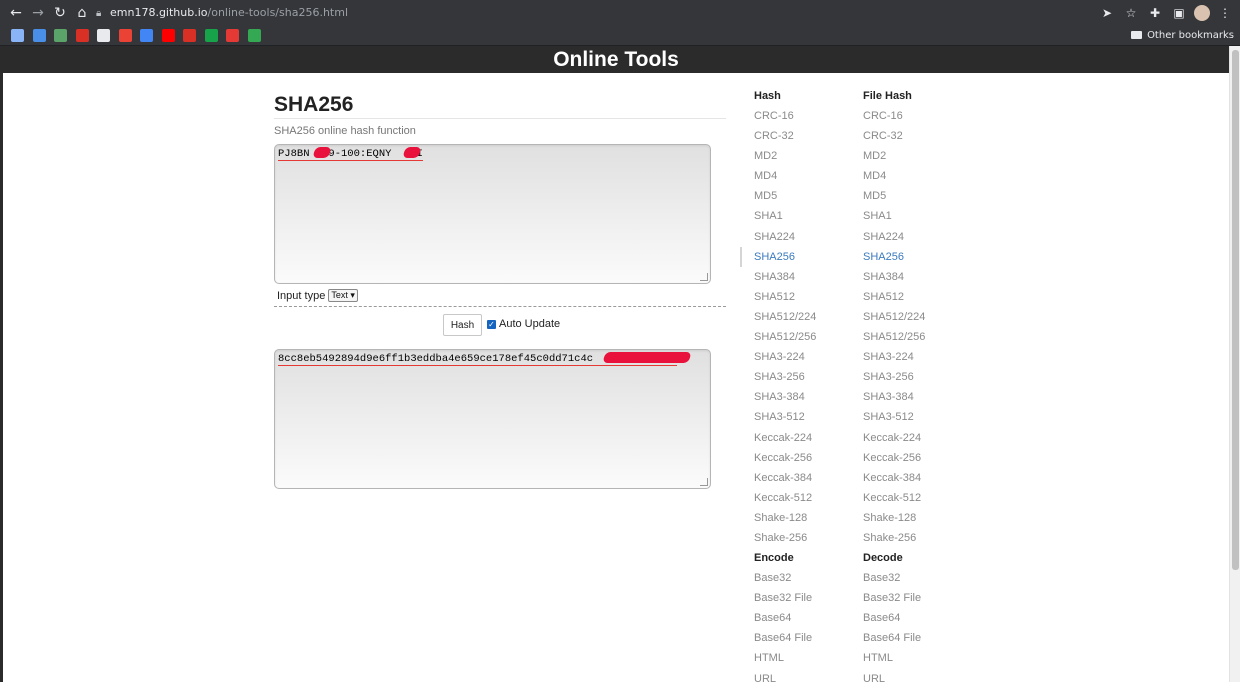 Image resolution: width=1240 pixels, height=692 pixels. What do you see at coordinates (16, 13) in the screenshot?
I see `back-icon: ←` at bounding box center [16, 13].